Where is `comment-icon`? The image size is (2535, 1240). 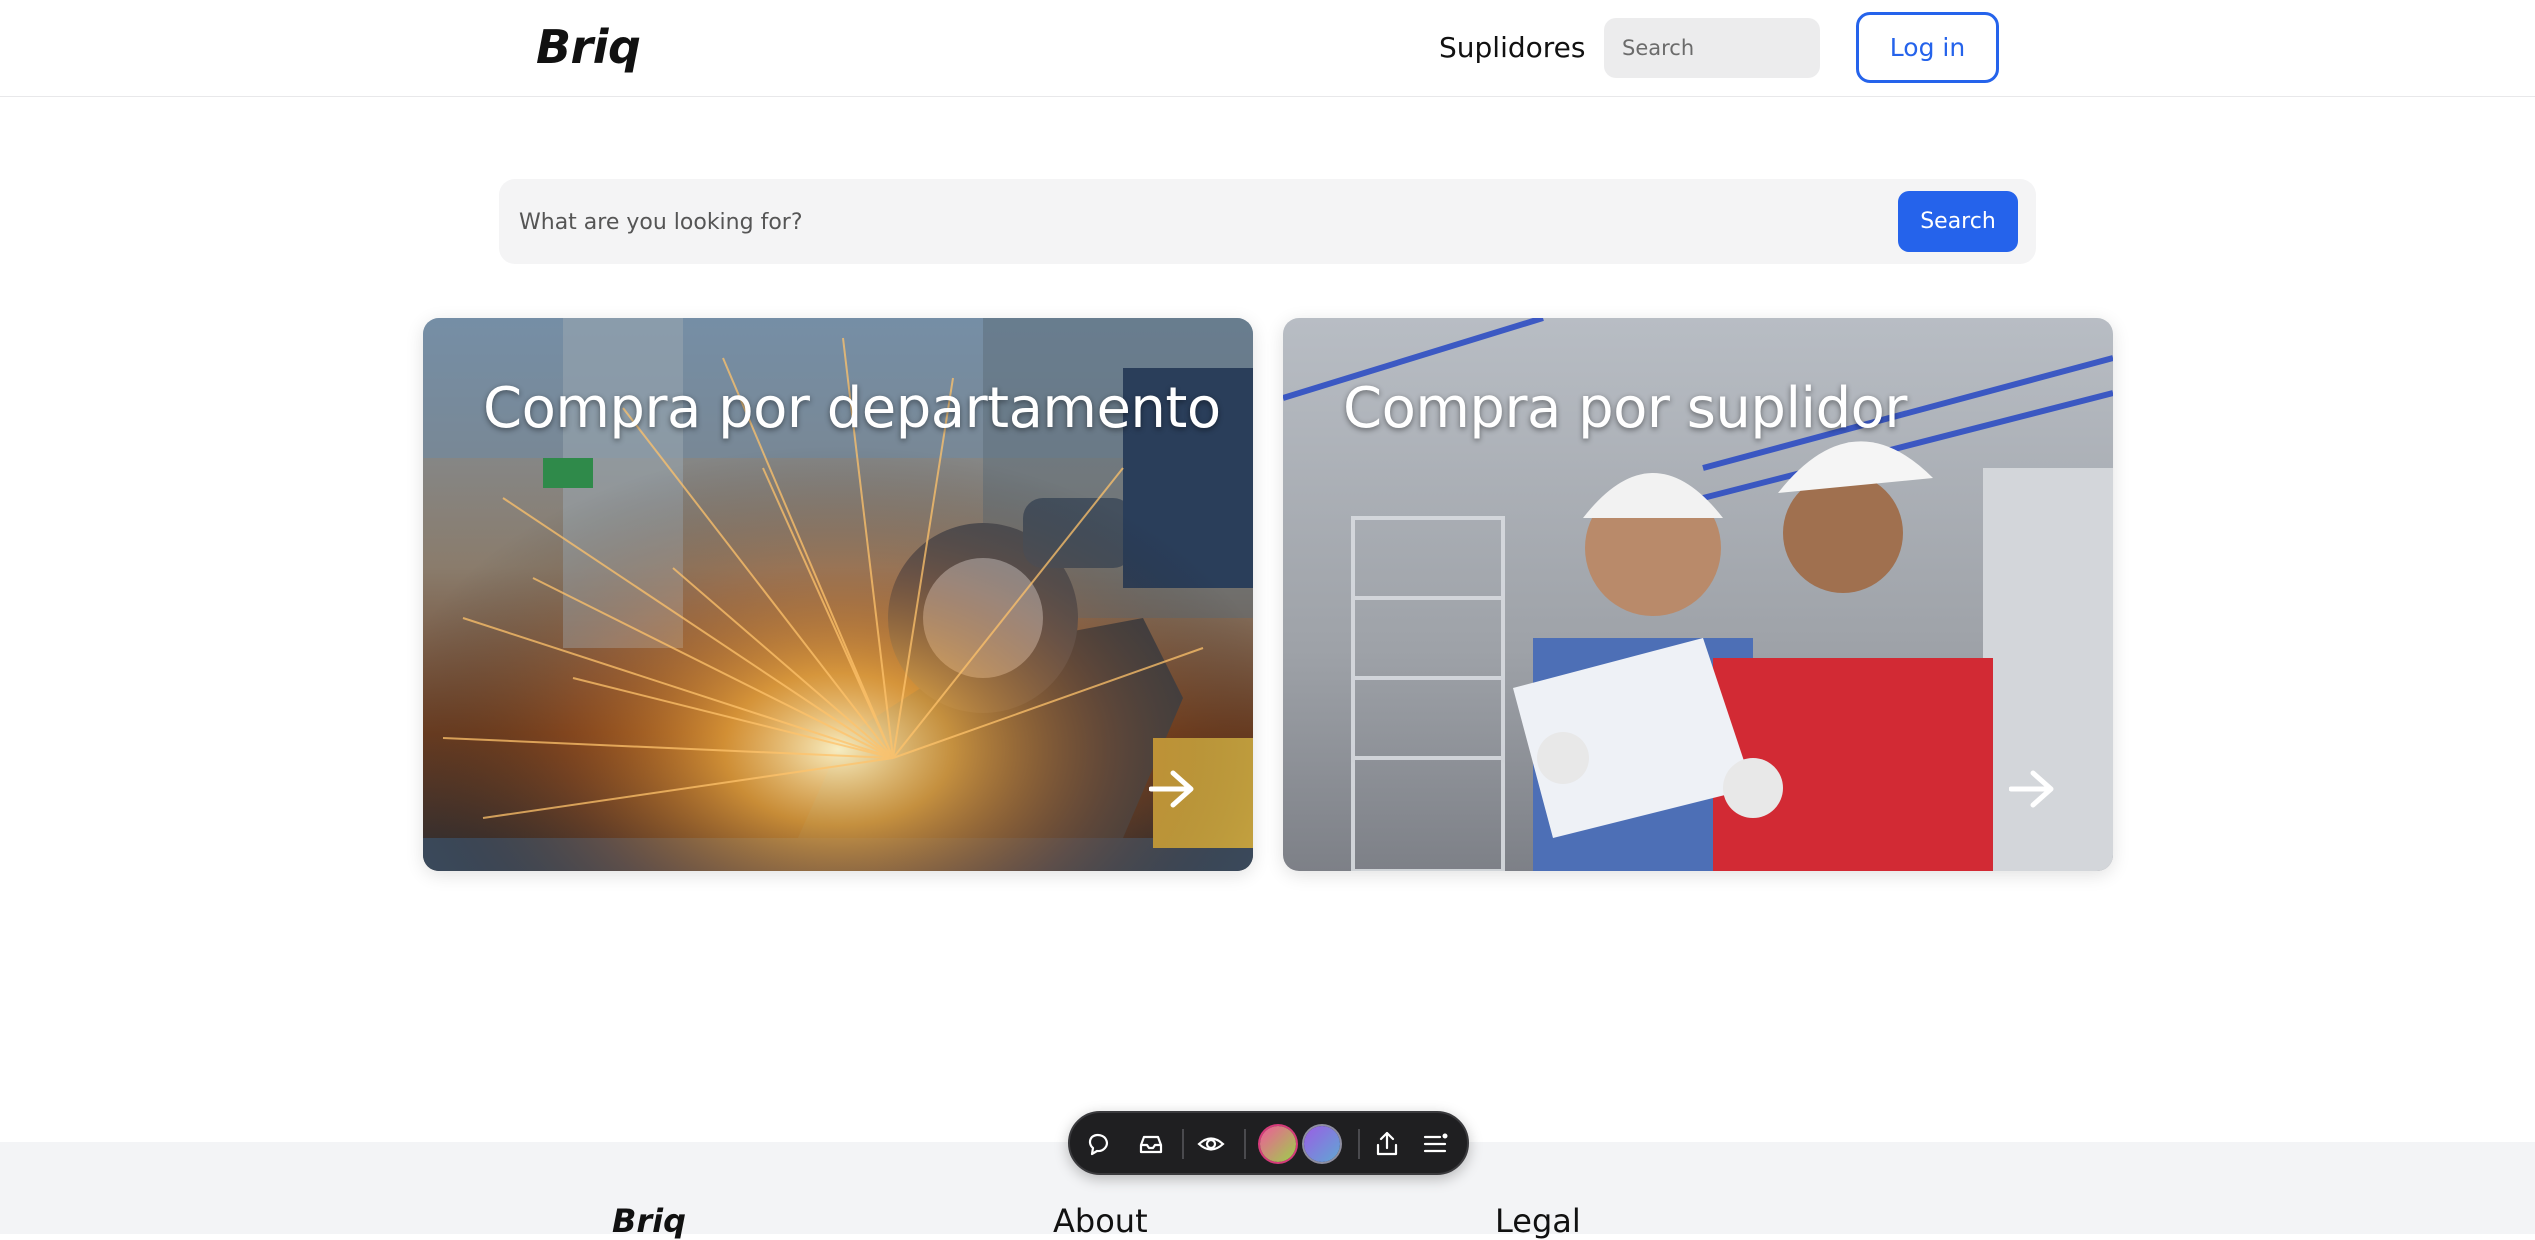
comment-icon is located at coordinates (1101, 1144).